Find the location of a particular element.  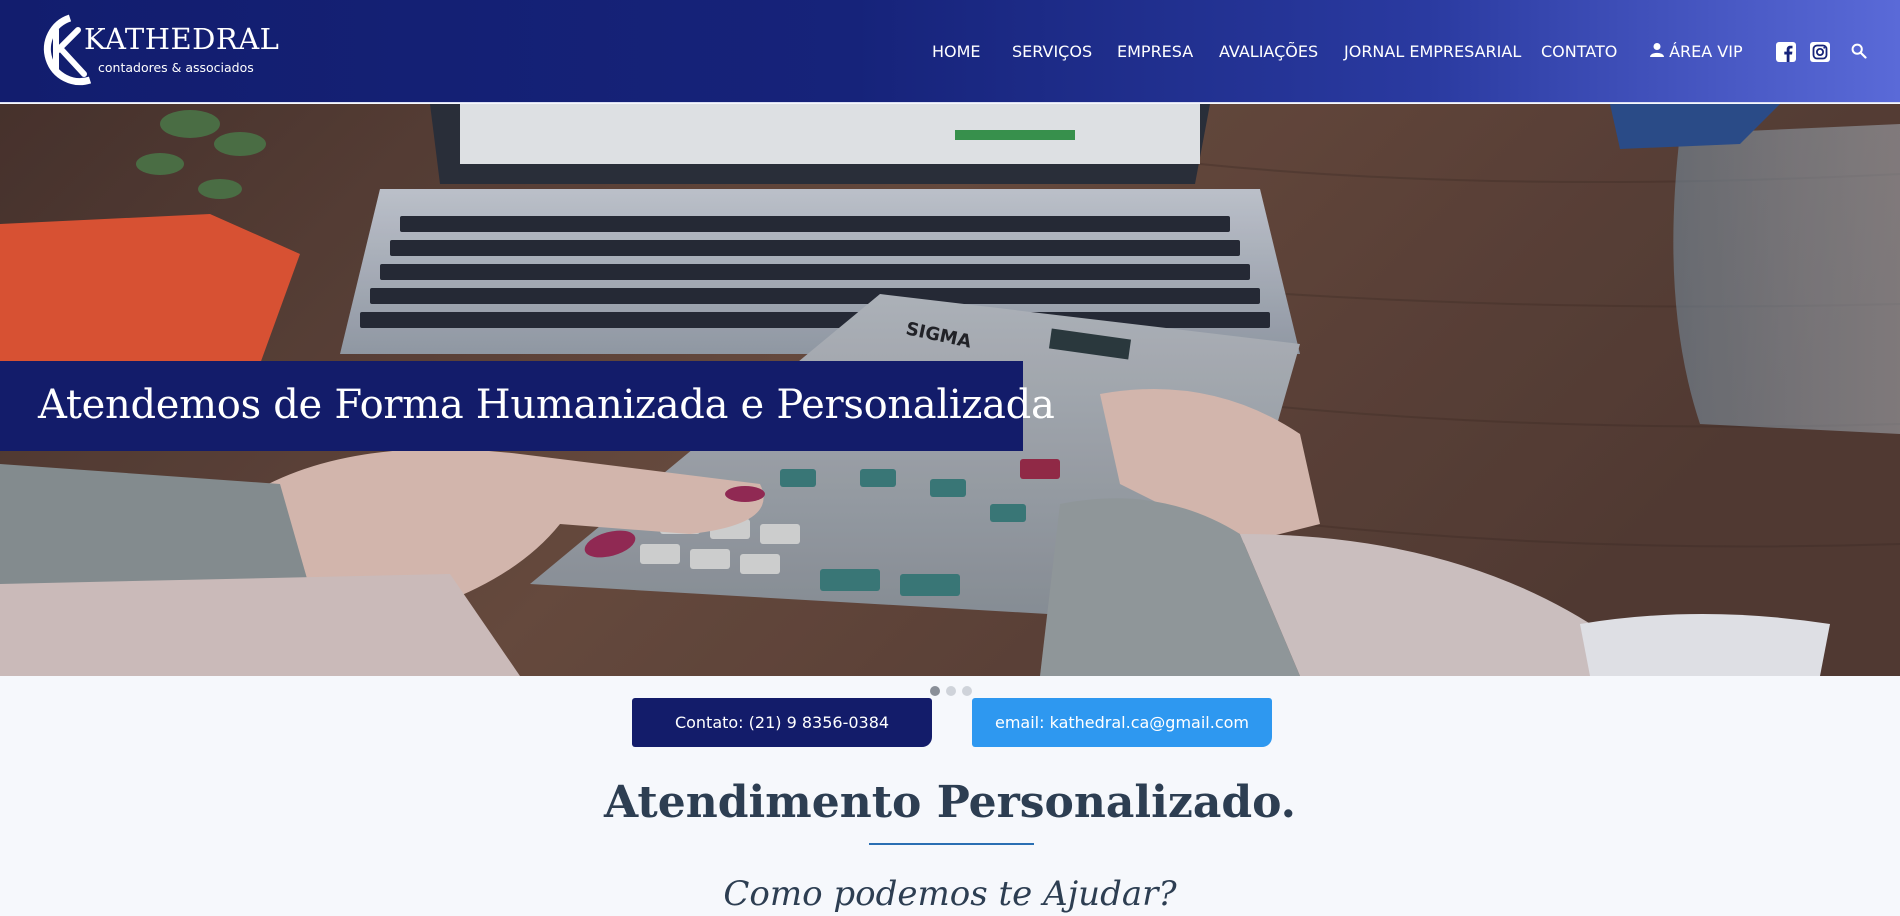

nav-area-vip-label: ÁREA VIP is located at coordinates (1706, 51).